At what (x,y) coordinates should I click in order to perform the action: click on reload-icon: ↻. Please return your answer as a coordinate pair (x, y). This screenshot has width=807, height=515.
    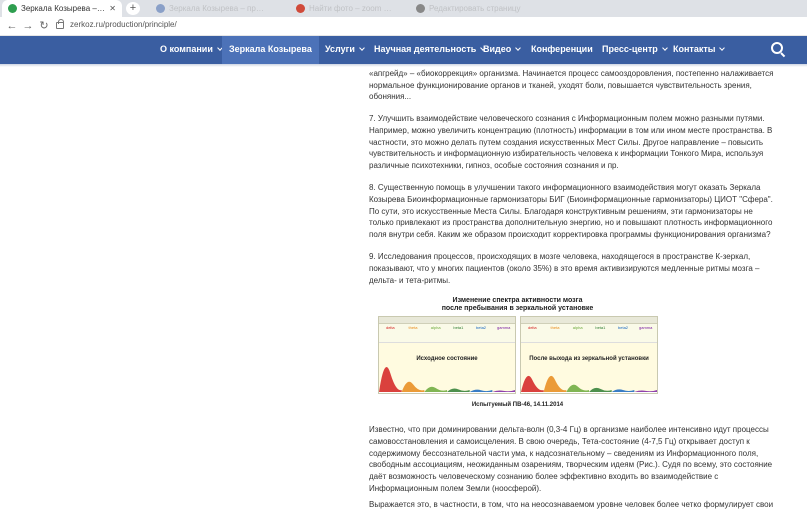
    Looking at the image, I should click on (44, 26).